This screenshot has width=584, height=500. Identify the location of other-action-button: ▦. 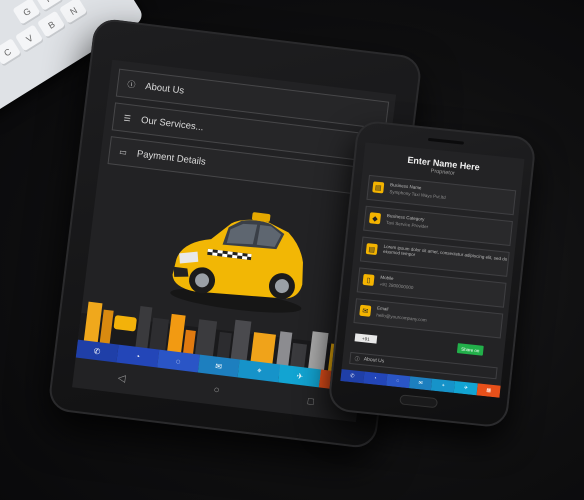
(488, 390).